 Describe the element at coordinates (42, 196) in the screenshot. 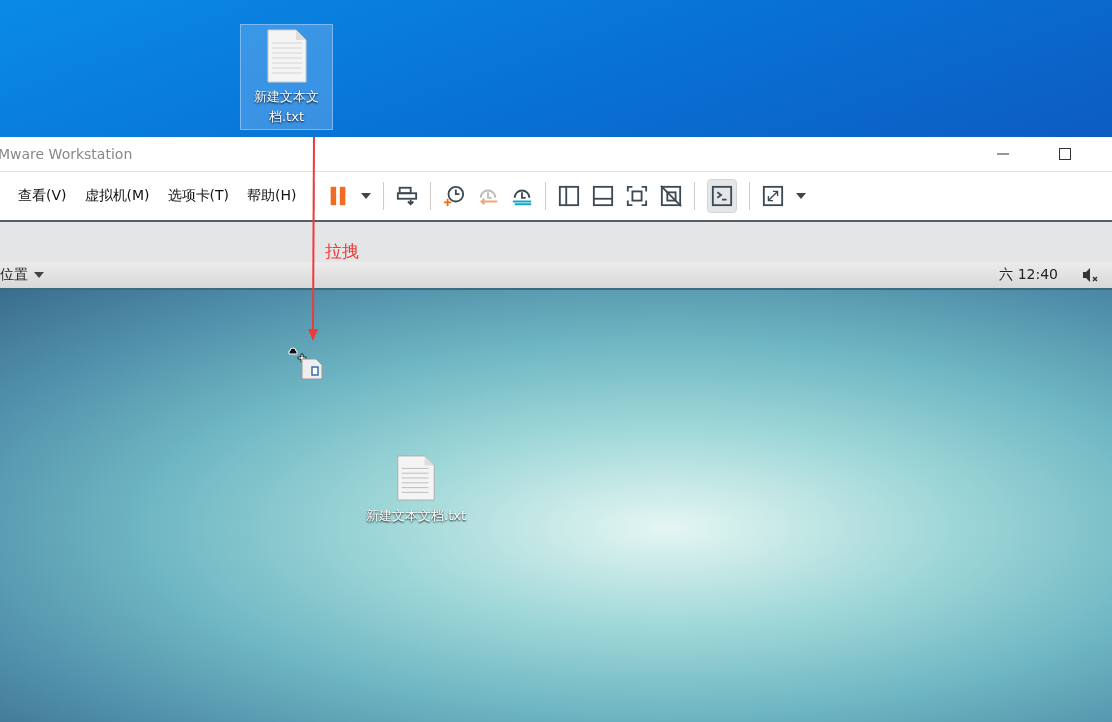

I see `menu-item: 查看(V)` at that location.